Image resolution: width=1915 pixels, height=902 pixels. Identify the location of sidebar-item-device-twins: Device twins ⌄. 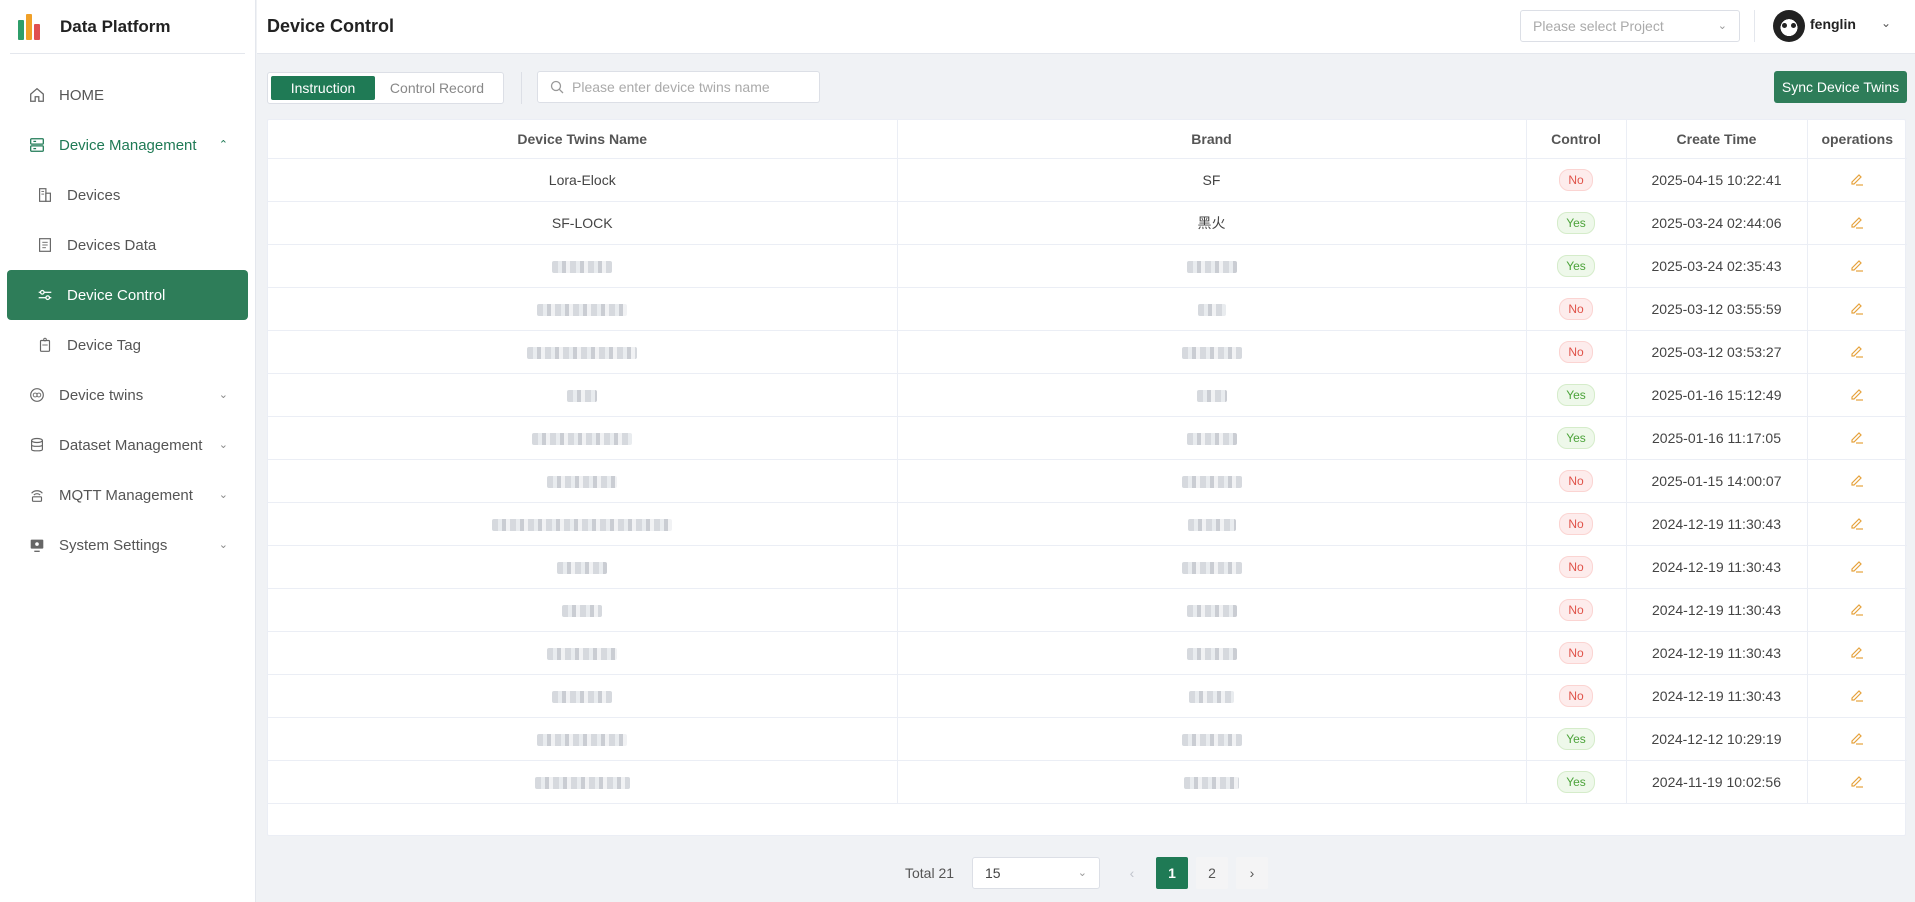
(127, 395).